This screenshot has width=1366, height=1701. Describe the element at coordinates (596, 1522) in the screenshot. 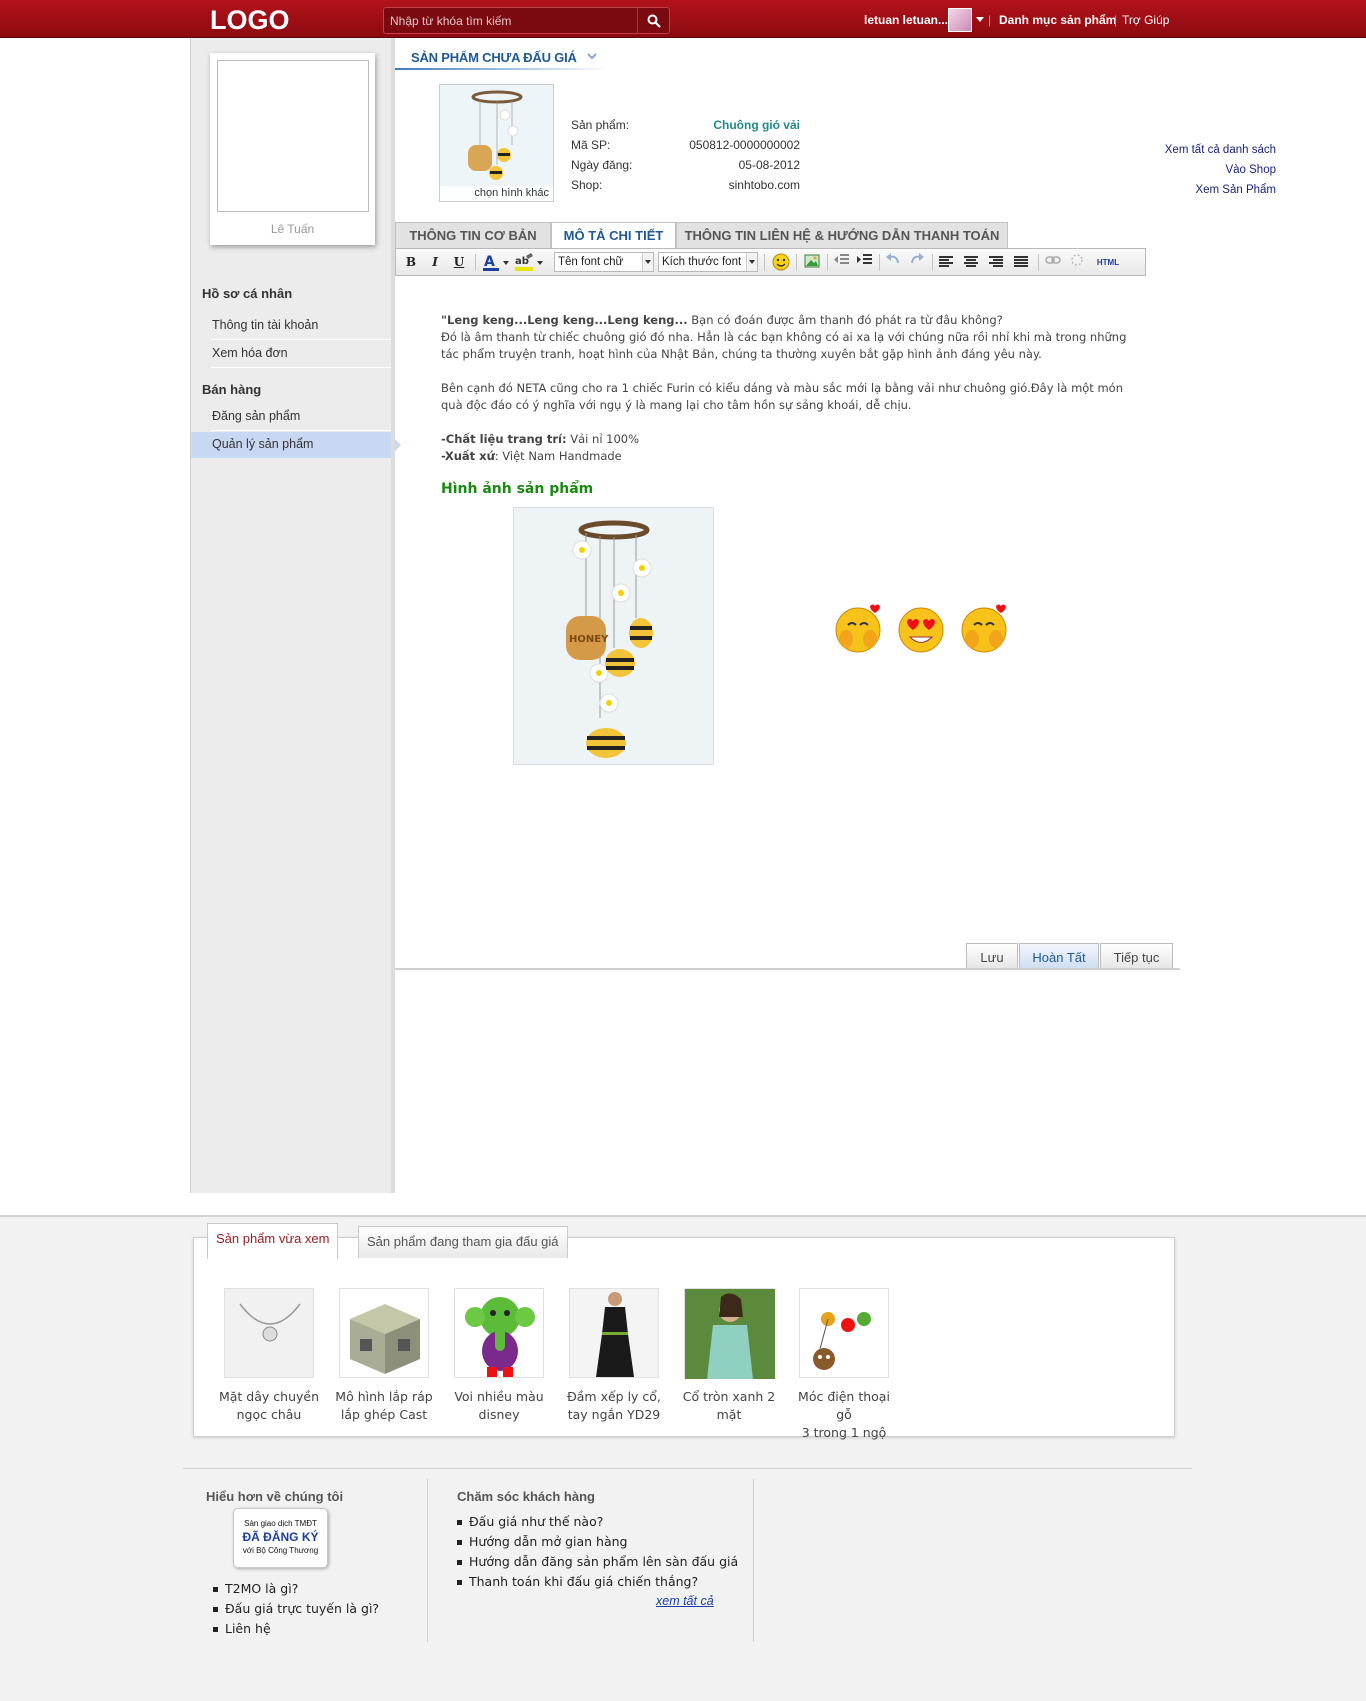

I see `footer-link-how-to-bid: Đấu giá như thế nào?` at that location.